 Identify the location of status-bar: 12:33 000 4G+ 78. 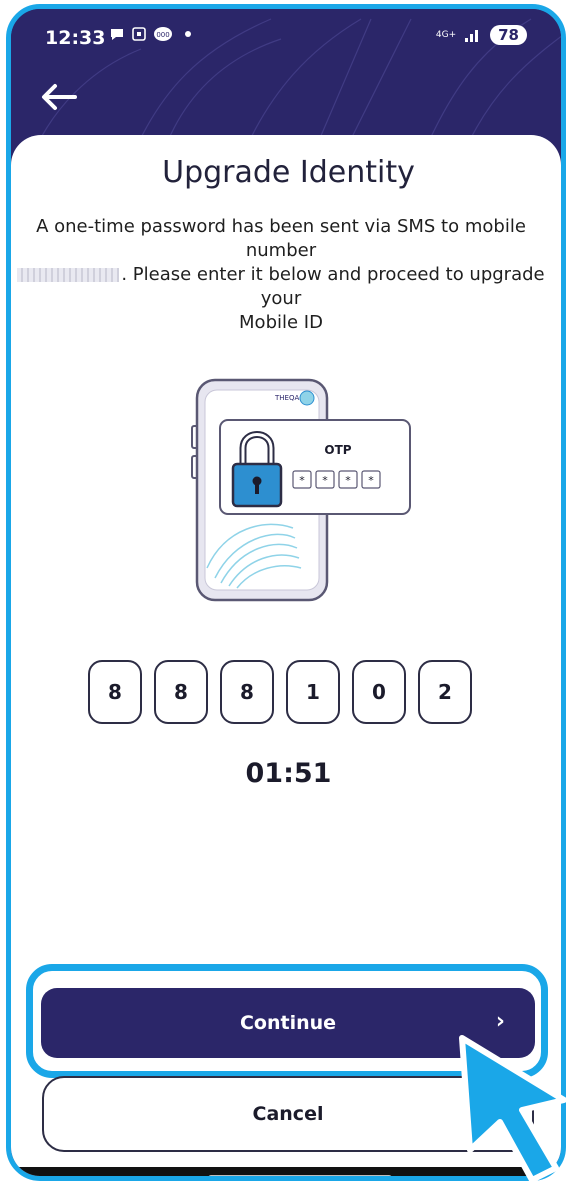
(286, 37).